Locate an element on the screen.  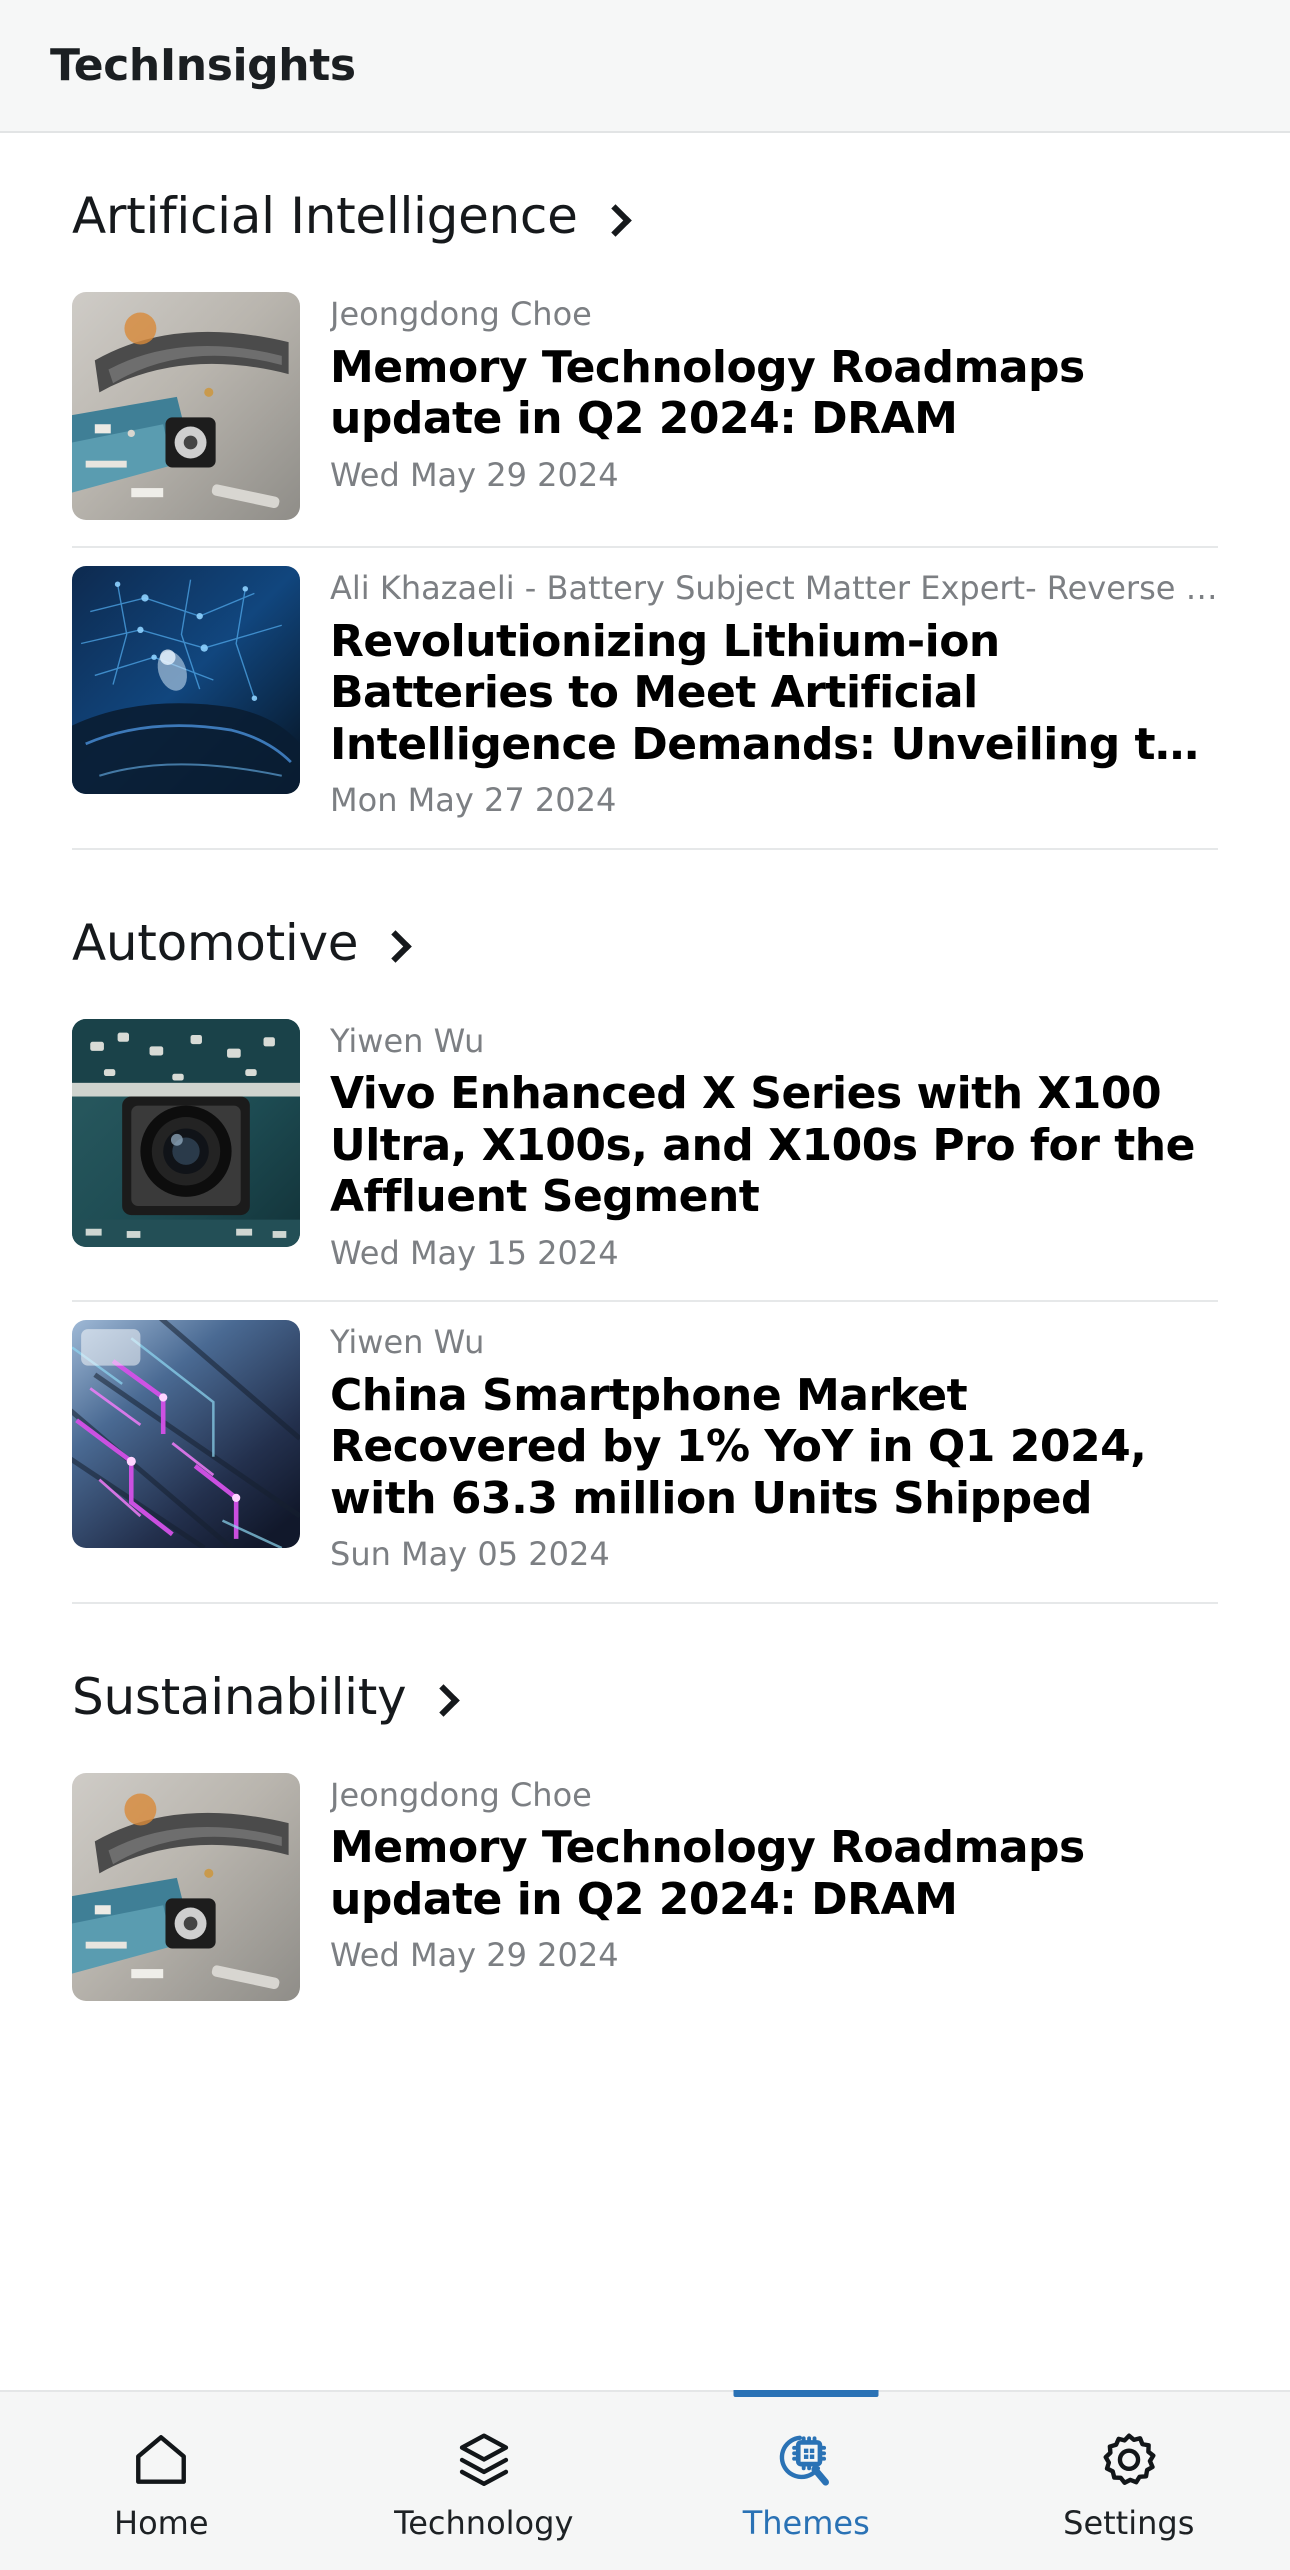
nav-item-technology: Technology is located at coordinates (484, 2481).